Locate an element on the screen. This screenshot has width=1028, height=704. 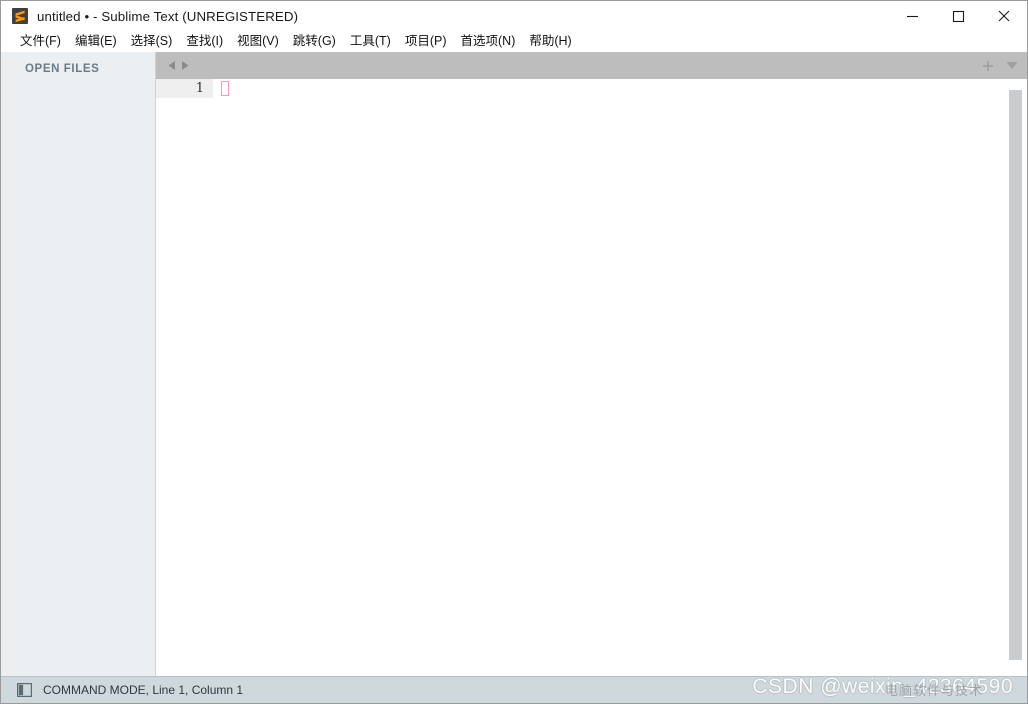
menu-item-project: 项目(P) is located at coordinates (426, 41).